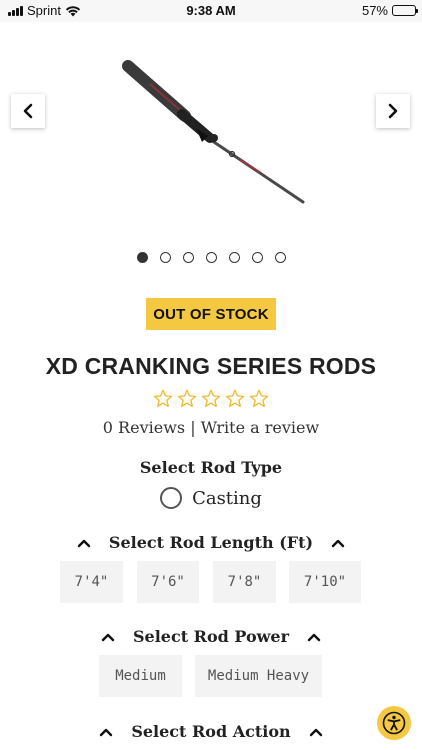 This screenshot has width=422, height=750. I want to click on accessibility-button, so click(394, 723).